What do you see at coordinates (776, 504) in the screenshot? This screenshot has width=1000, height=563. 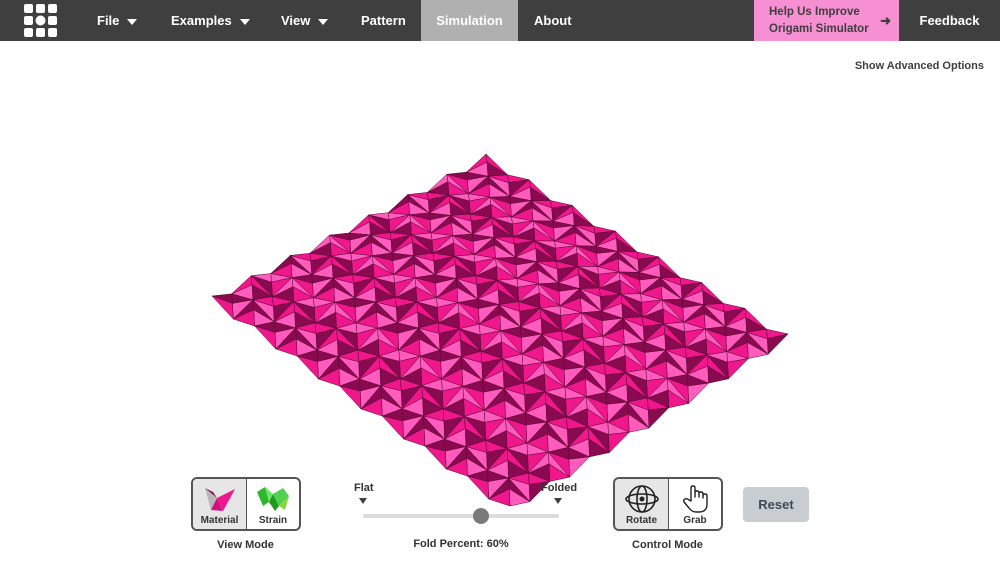 I see `reset-button: Reset` at bounding box center [776, 504].